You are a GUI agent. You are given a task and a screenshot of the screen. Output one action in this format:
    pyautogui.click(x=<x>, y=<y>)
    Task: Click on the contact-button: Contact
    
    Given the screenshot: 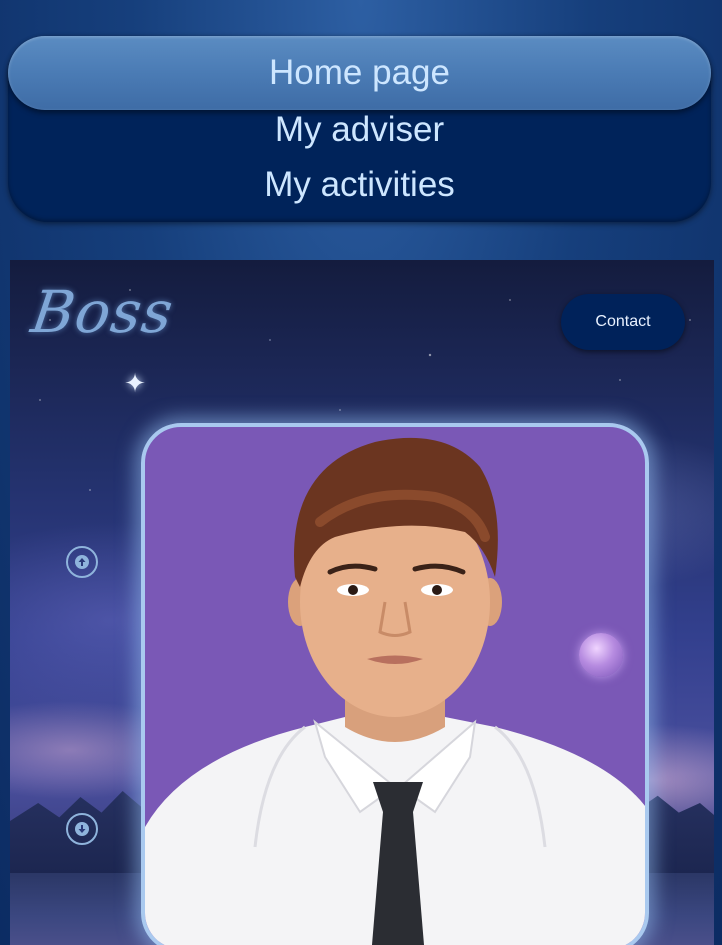 What is the action you would take?
    pyautogui.click(x=623, y=322)
    